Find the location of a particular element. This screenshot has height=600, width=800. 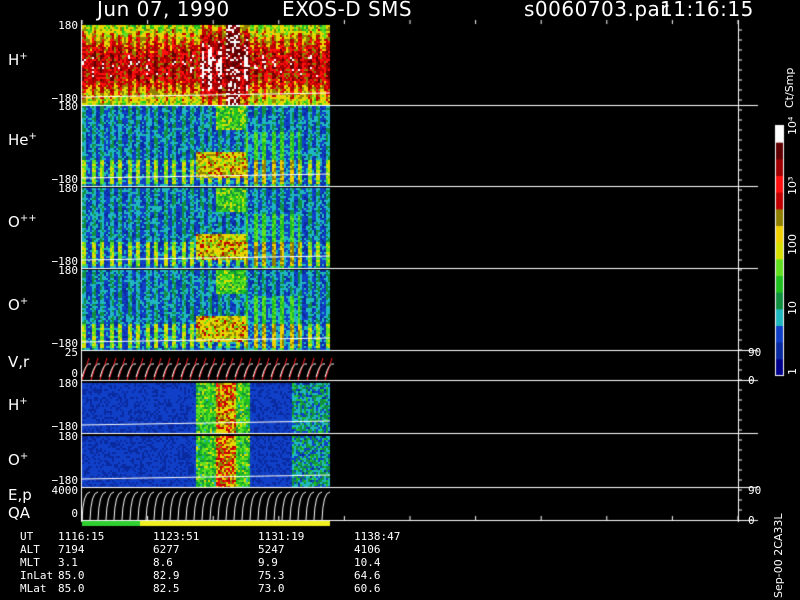

header-time: 11:16:15 is located at coordinates (707, 10).